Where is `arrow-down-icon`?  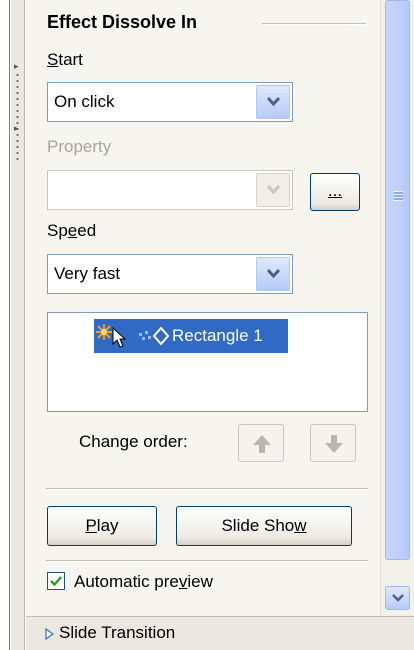 arrow-down-icon is located at coordinates (334, 444).